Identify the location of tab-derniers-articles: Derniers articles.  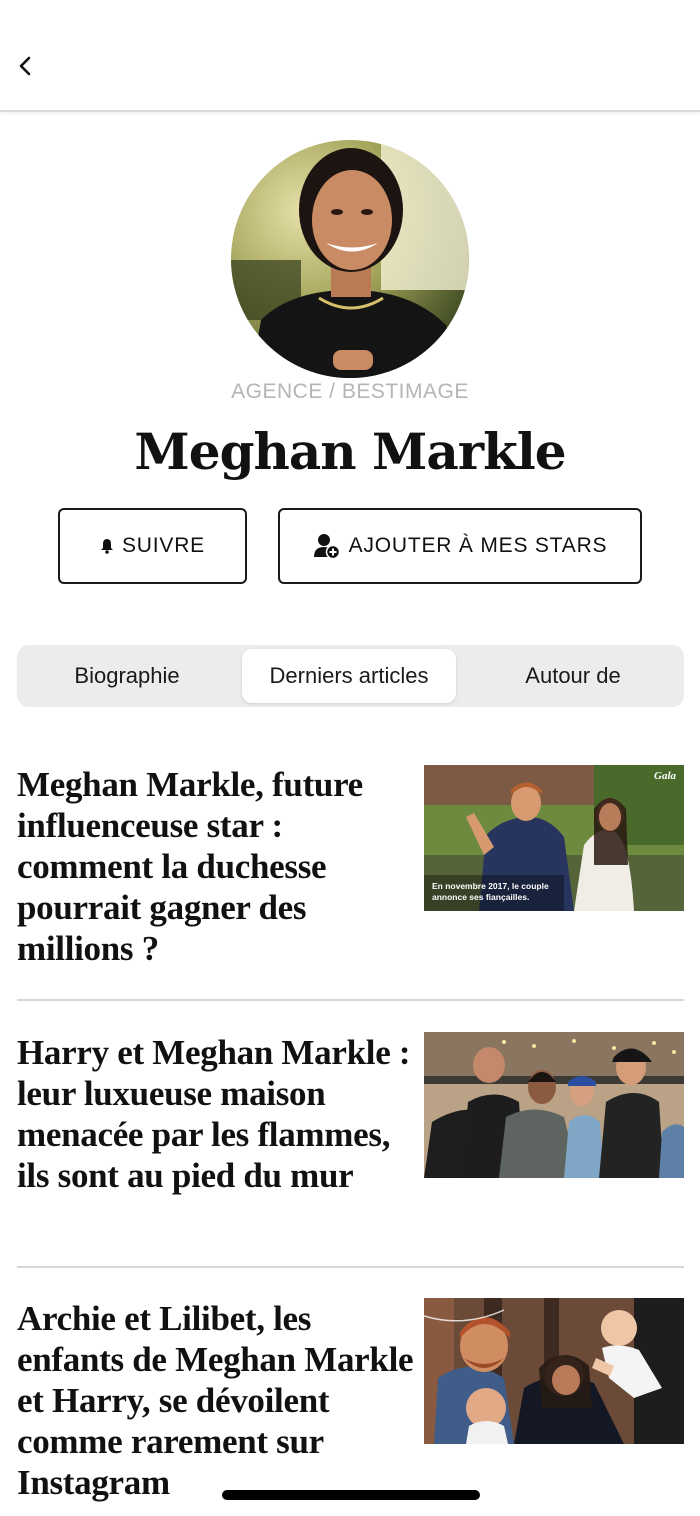
(349, 676).